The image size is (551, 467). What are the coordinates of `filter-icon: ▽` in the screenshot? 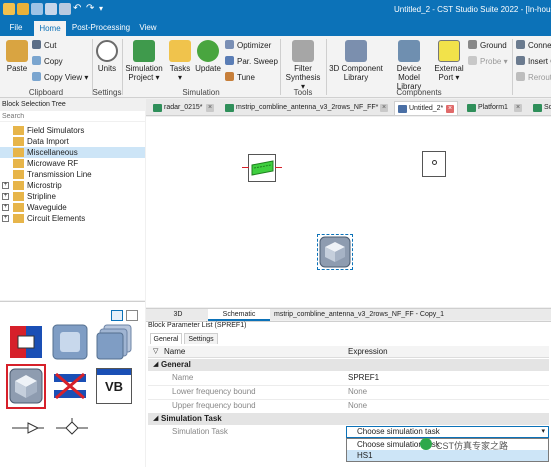 It's located at (155, 352).